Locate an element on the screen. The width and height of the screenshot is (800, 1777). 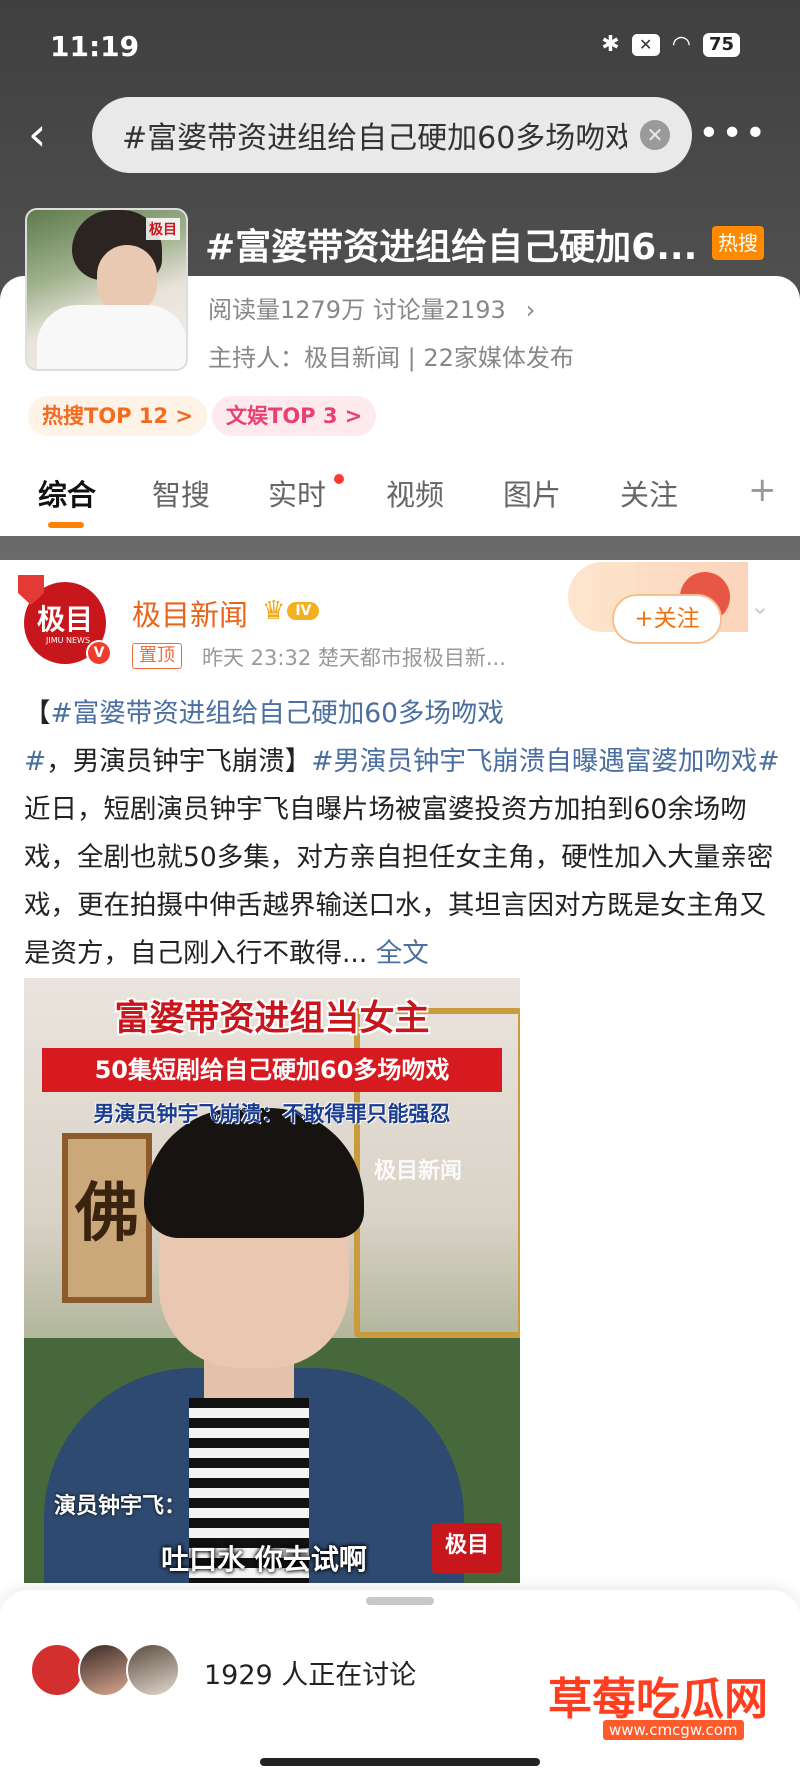
avatar-text: 极目 is located at coordinates (64, 619).